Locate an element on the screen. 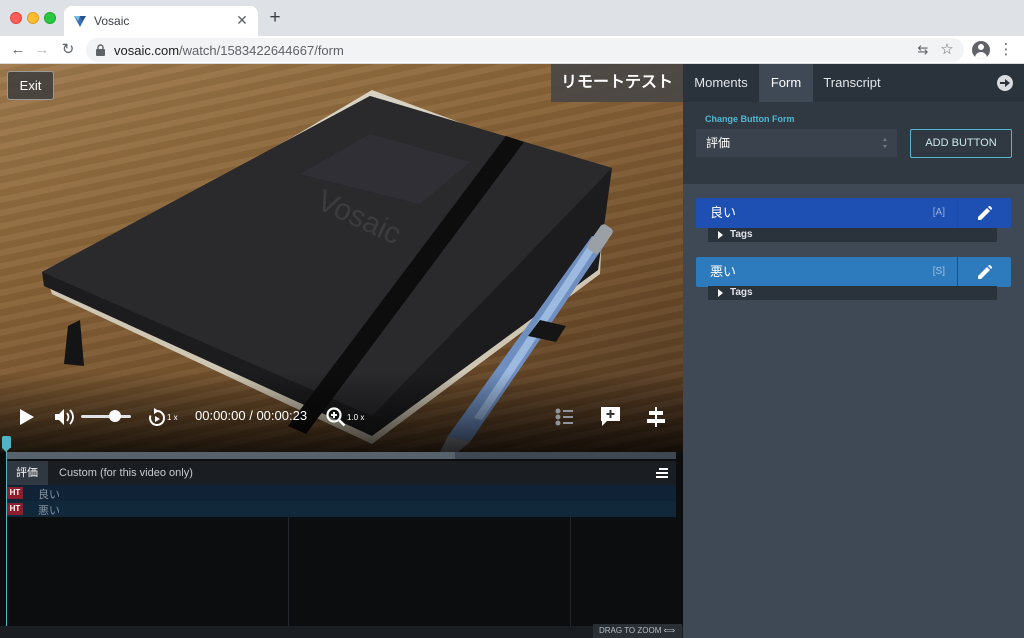 The width and height of the screenshot is (1024, 638). browser-tab-bar: Vosaic ✕ + is located at coordinates (512, 18).